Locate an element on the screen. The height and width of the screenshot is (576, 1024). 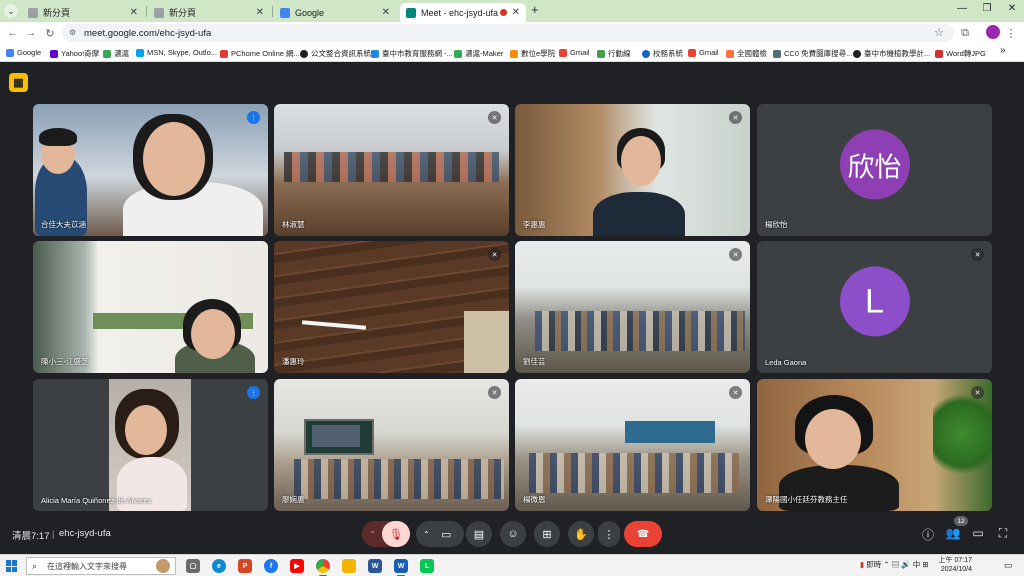
windows-start-icon is located at coordinates (12, 566).